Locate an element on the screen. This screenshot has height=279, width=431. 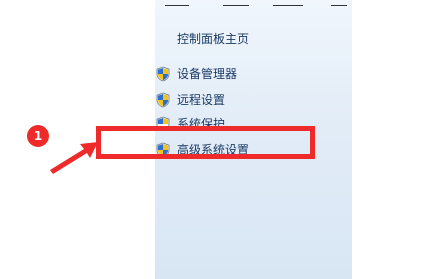
task-label: 远程设置 is located at coordinates (201, 100).